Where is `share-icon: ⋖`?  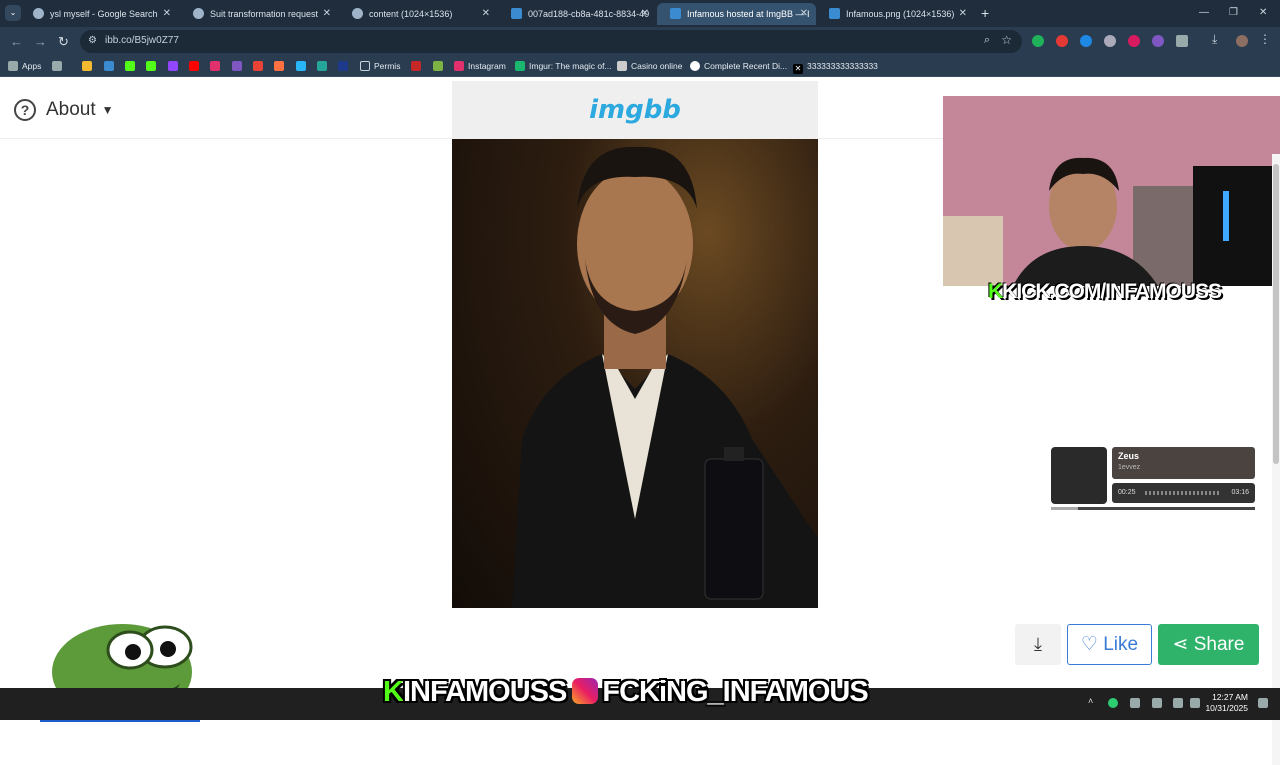 share-icon: ⋖ is located at coordinates (1180, 644).